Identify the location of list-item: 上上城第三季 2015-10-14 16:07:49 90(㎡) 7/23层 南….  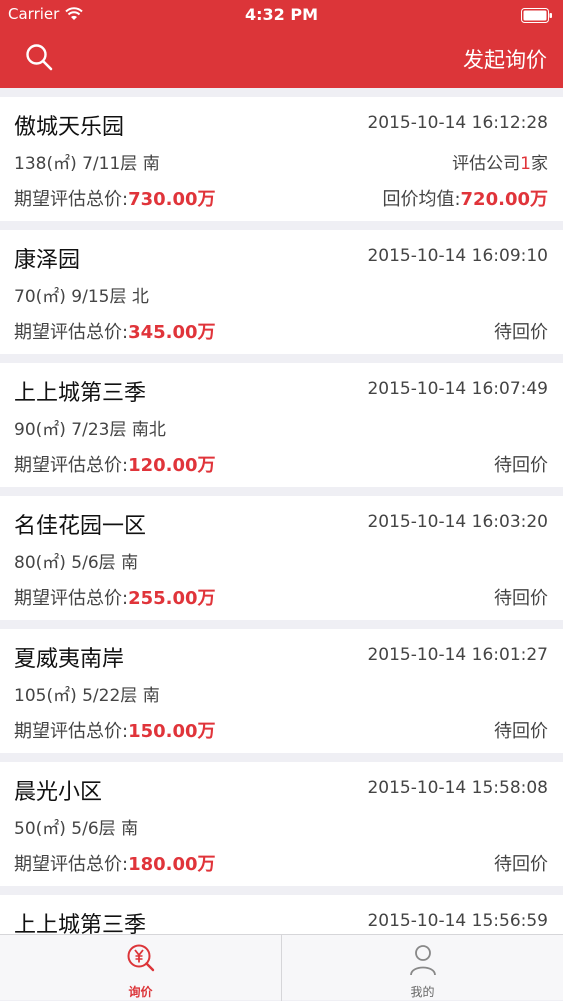
(281, 425).